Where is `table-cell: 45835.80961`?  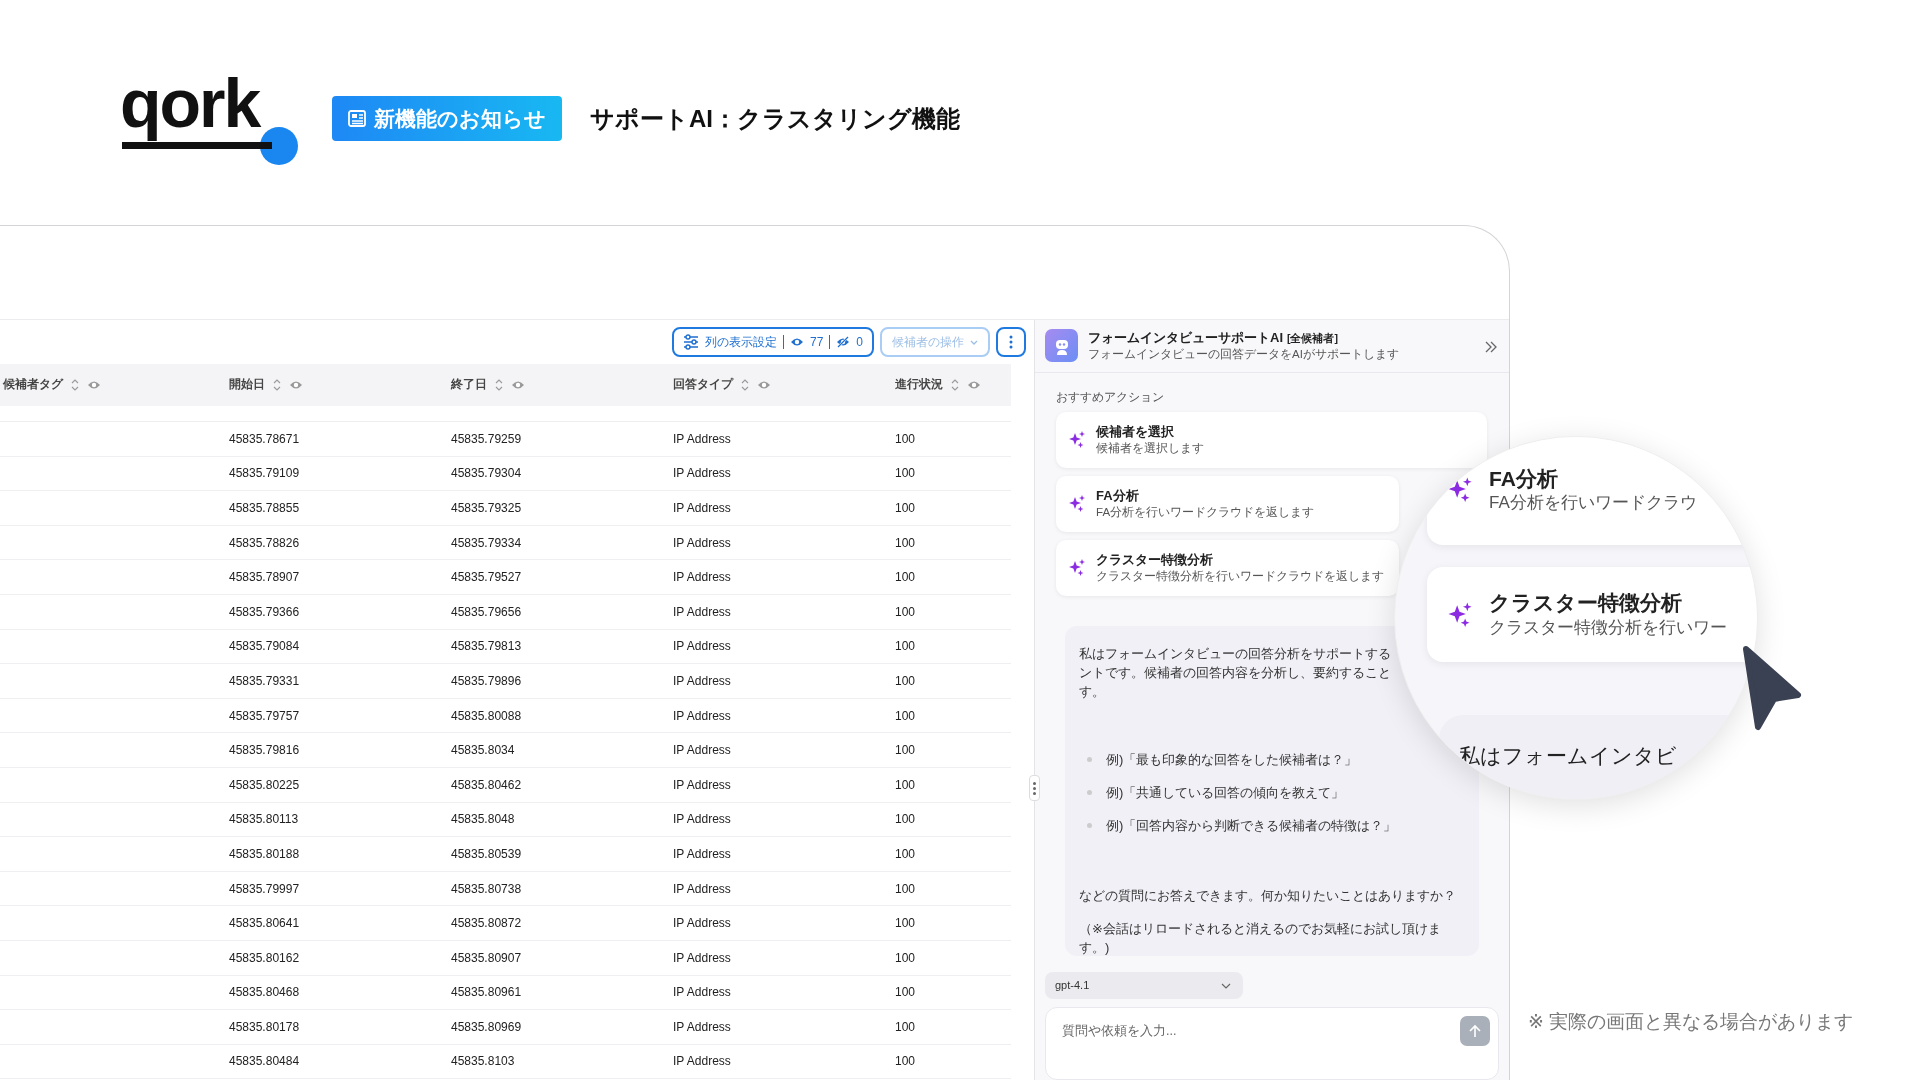
table-cell: 45835.80961 is located at coordinates (486, 992).